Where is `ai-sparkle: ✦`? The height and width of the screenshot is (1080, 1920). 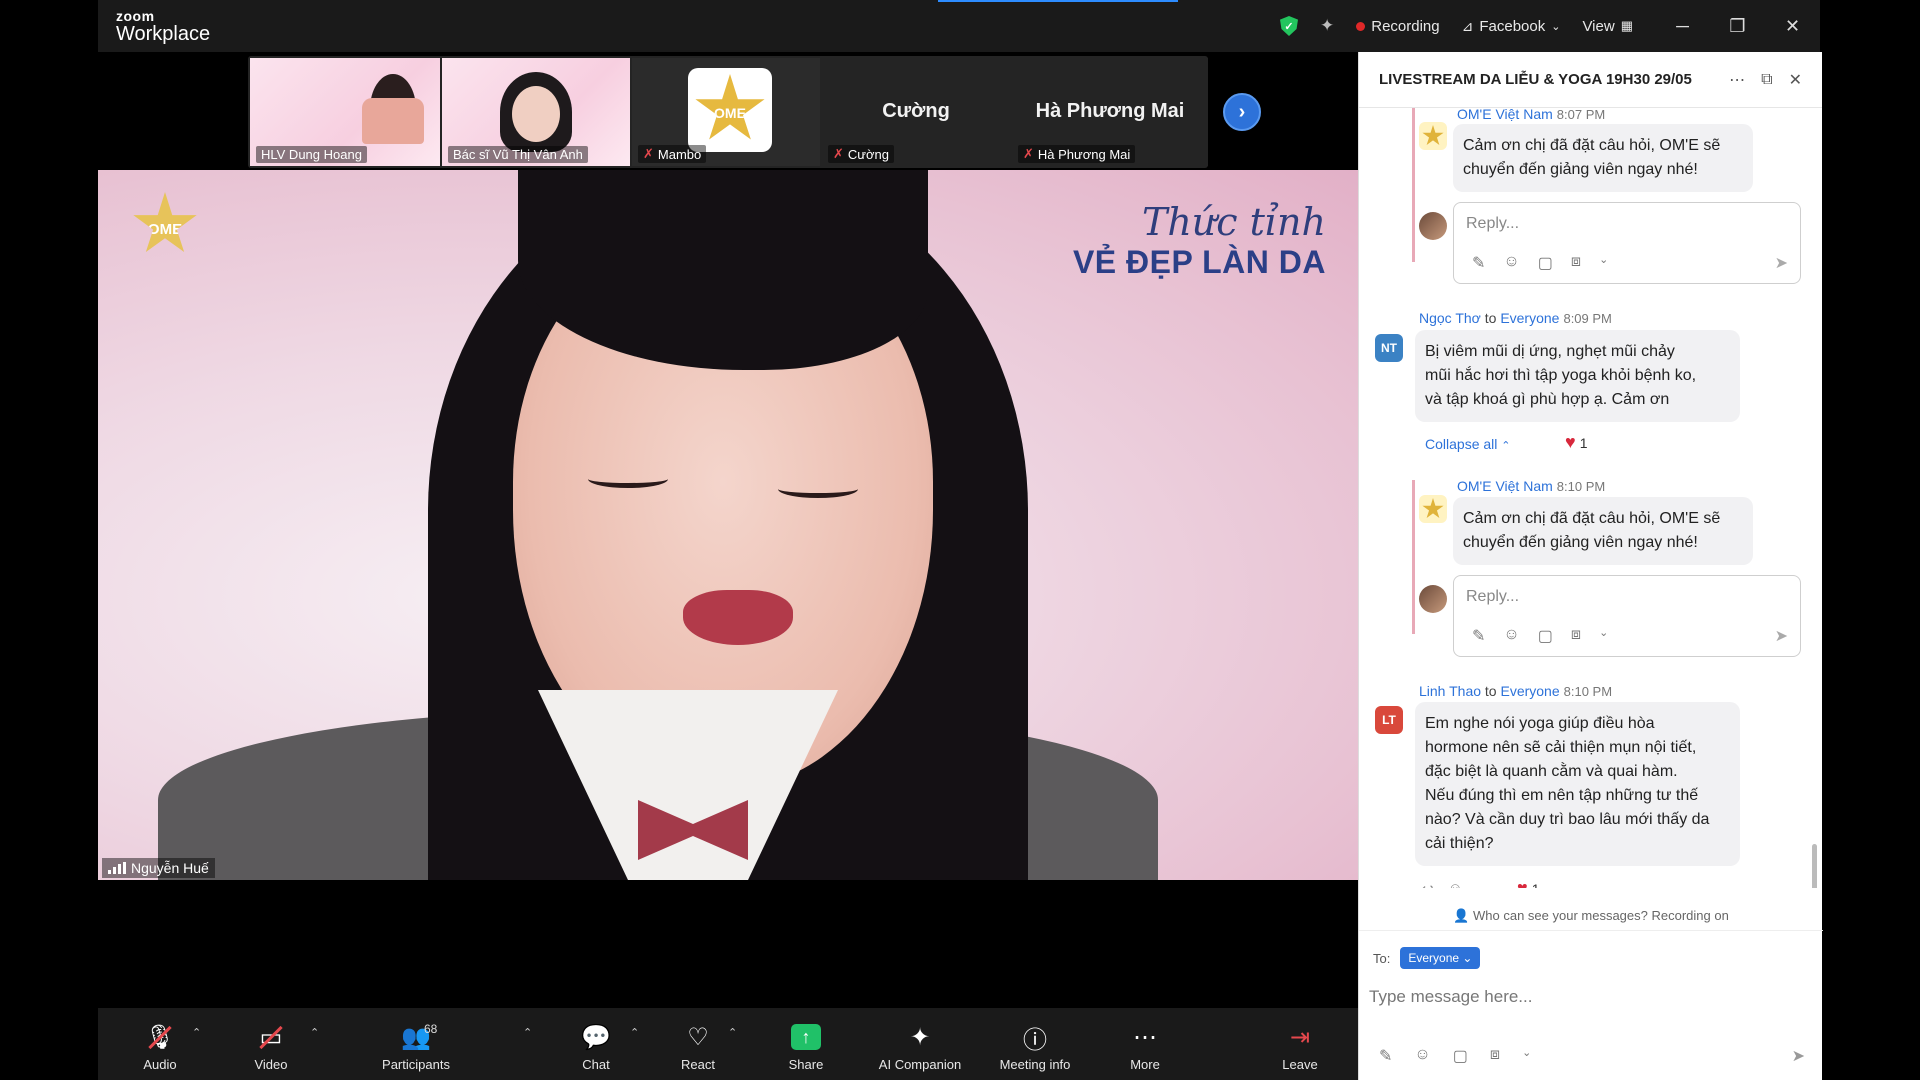
ai-sparkle: ✦ is located at coordinates (1327, 26).